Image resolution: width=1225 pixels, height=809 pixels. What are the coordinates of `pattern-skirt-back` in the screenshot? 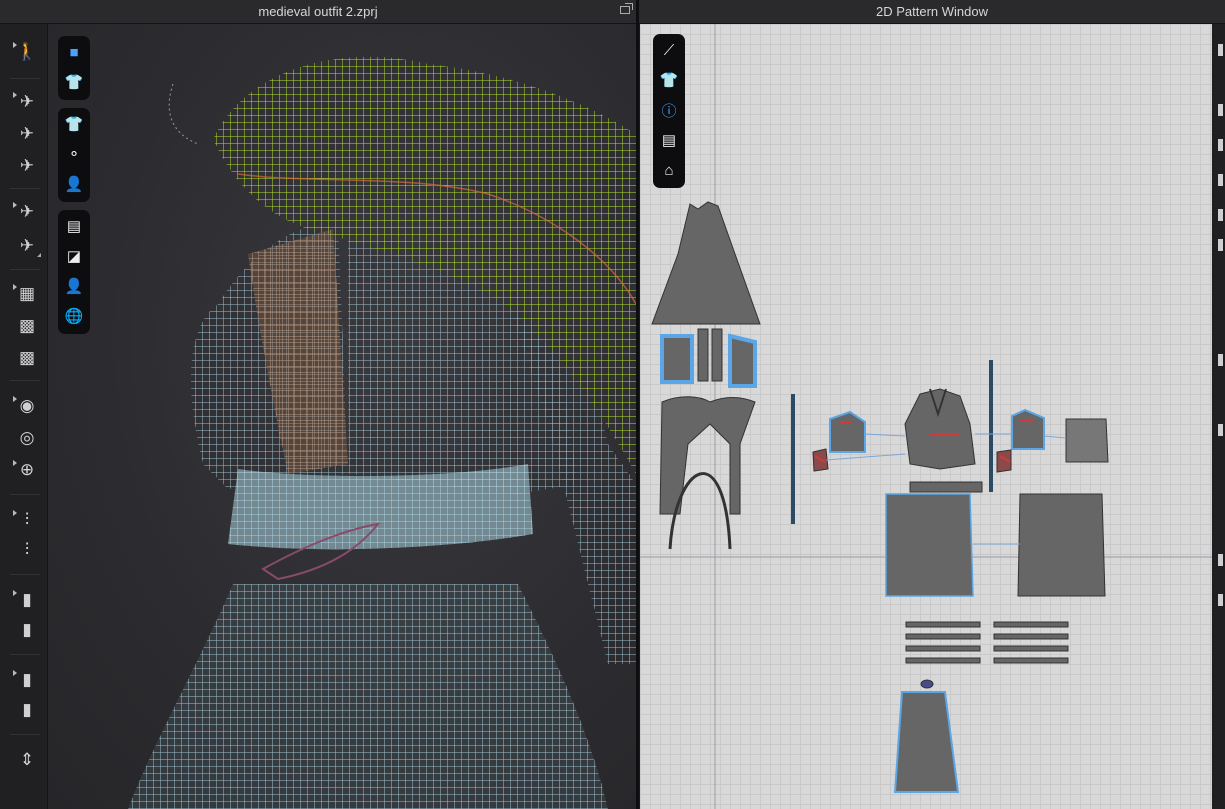 It's located at (1061, 545).